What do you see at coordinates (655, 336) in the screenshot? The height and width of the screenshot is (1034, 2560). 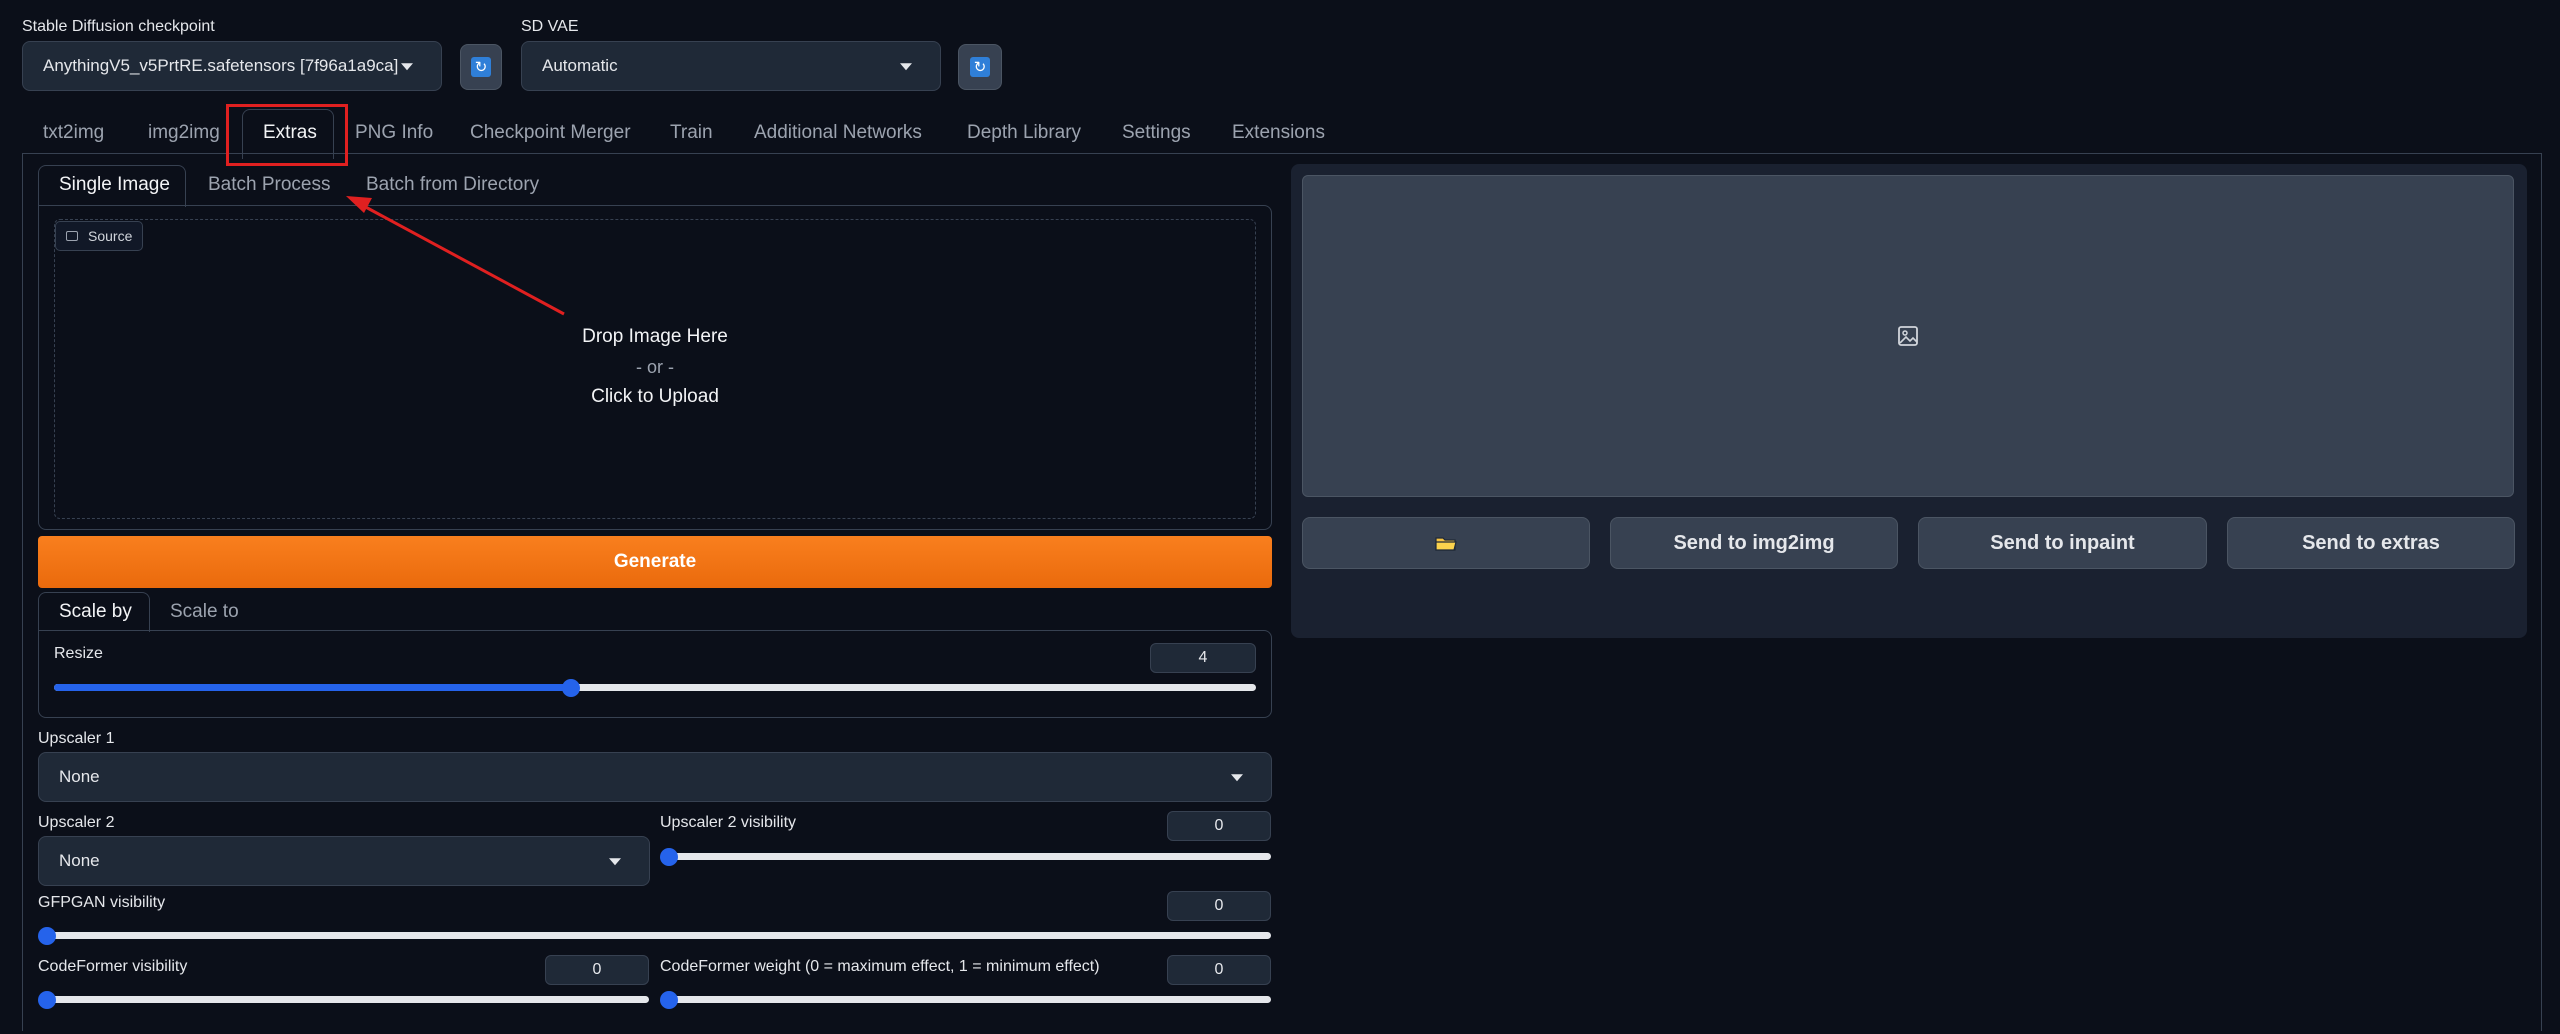 I see `drop-image-text: Drop Image Here` at bounding box center [655, 336].